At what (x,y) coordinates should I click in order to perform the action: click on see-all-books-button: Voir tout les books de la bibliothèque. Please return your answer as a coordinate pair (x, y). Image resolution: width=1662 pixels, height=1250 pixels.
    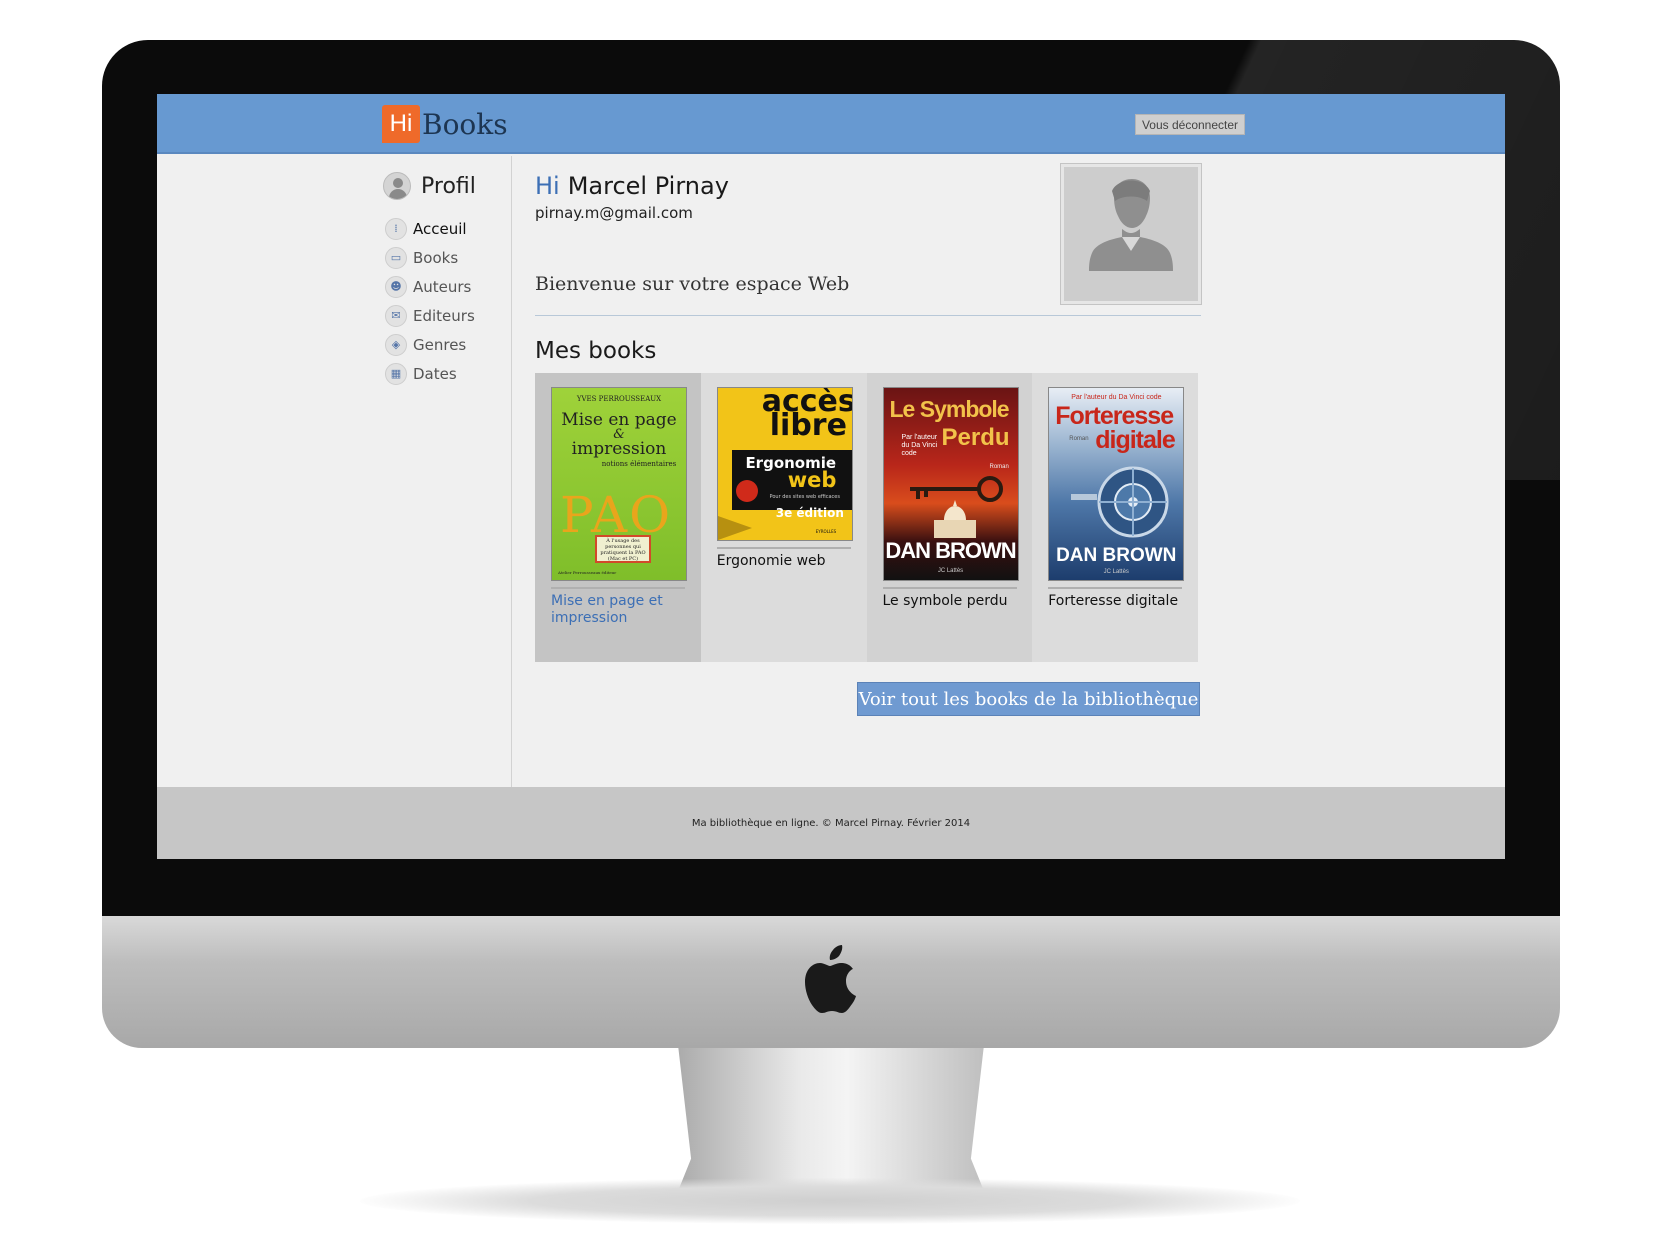
    Looking at the image, I should click on (1028, 699).